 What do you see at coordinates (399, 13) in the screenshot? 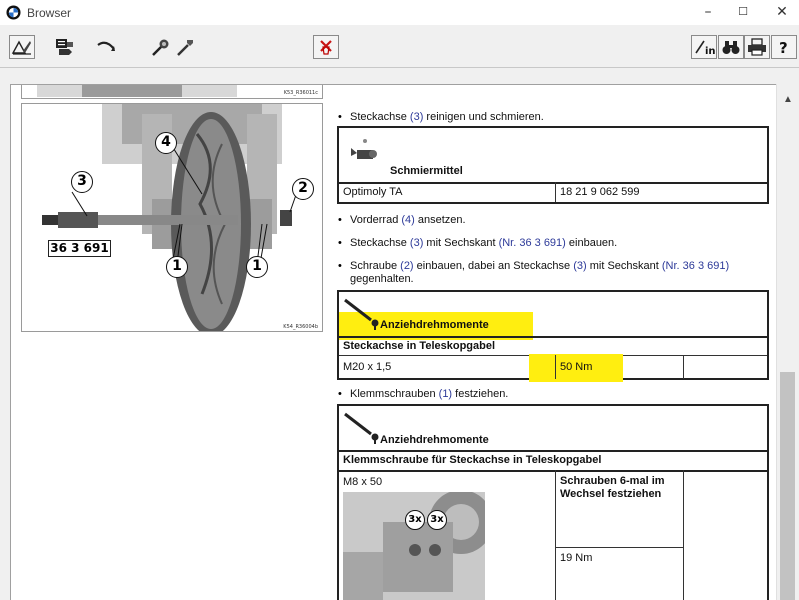
I see `title-bar: Browser – ☐ ✕` at bounding box center [399, 13].